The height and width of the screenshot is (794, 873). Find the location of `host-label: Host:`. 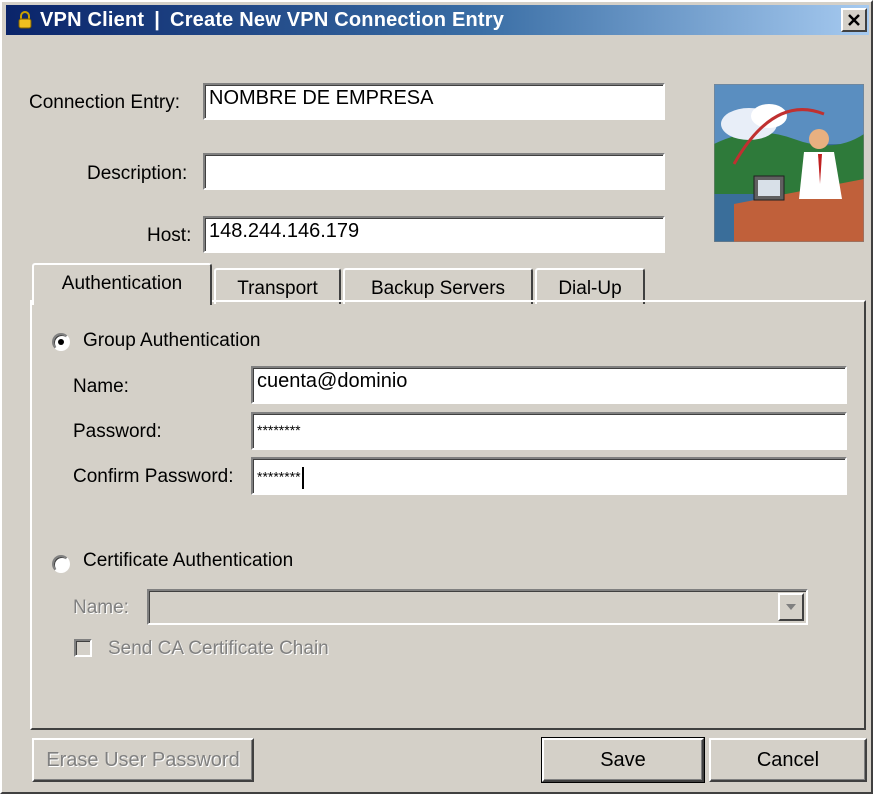

host-label: Host: is located at coordinates (169, 235).